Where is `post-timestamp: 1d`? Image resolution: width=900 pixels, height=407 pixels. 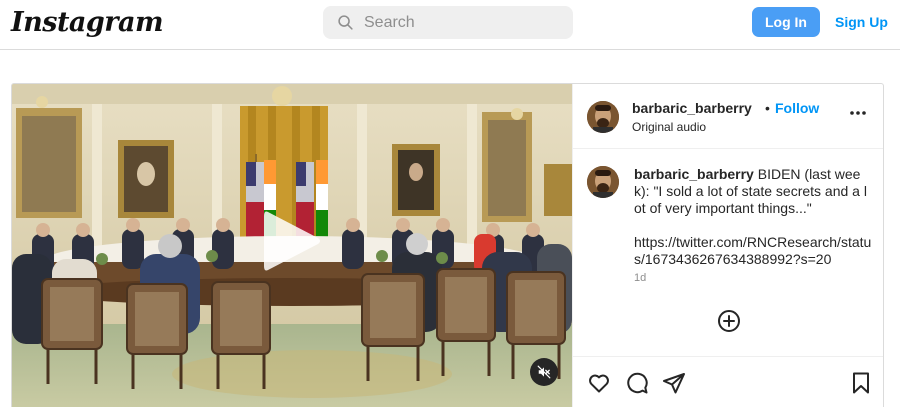 post-timestamp: 1d is located at coordinates (640, 278).